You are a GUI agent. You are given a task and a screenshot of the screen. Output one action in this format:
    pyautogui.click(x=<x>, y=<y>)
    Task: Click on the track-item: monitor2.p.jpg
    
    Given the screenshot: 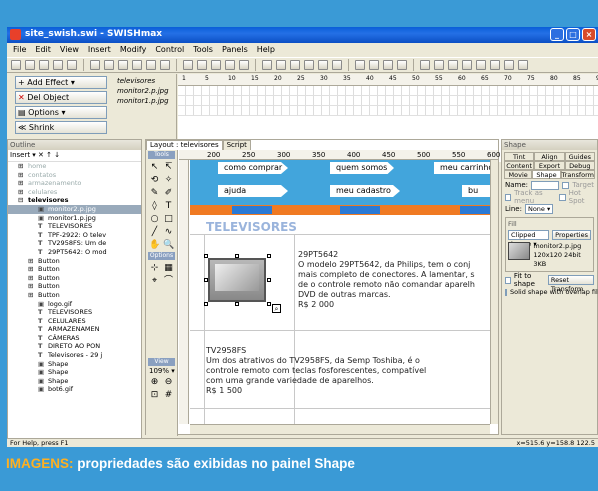 What is the action you would take?
    pyautogui.click(x=142, y=91)
    